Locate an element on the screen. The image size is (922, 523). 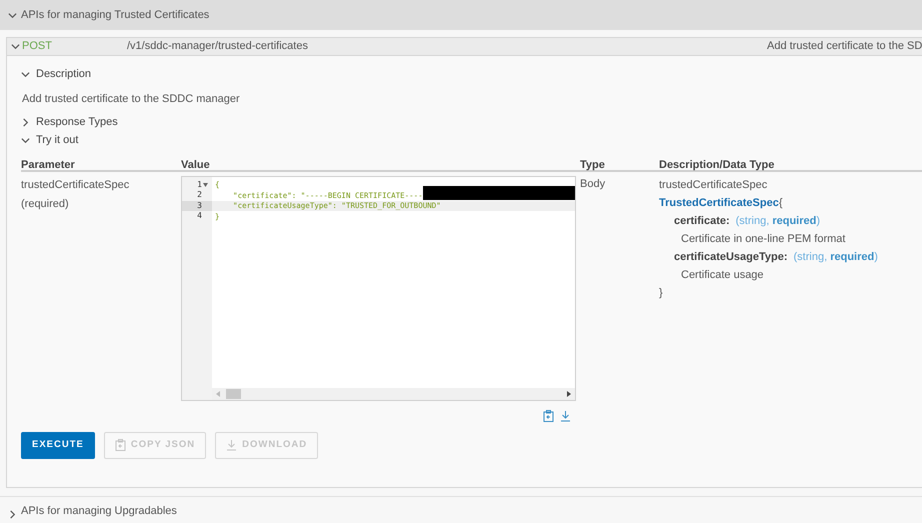
scroll-right-icon is located at coordinates (569, 393).